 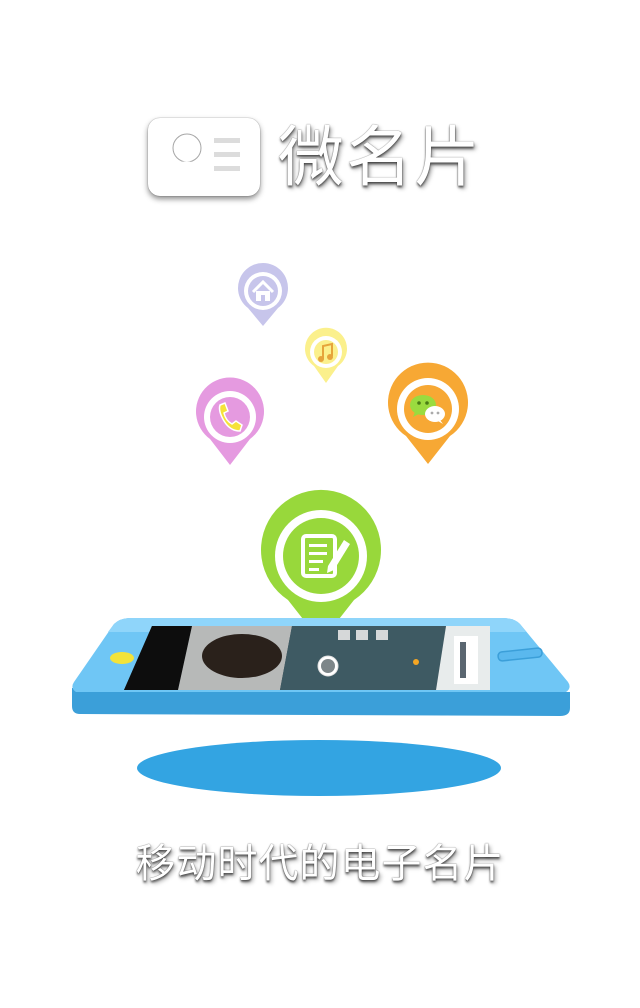 I want to click on phone-pin, so click(x=230, y=422).